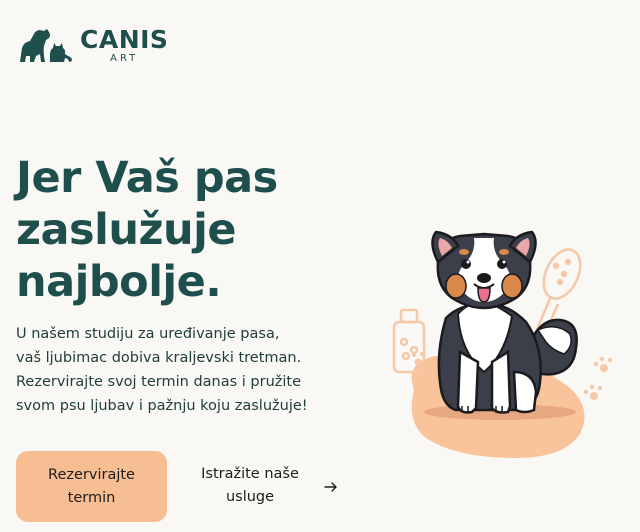 This screenshot has width=640, height=532. I want to click on book-appointment-button: Rezervirajte termin, so click(91, 486).